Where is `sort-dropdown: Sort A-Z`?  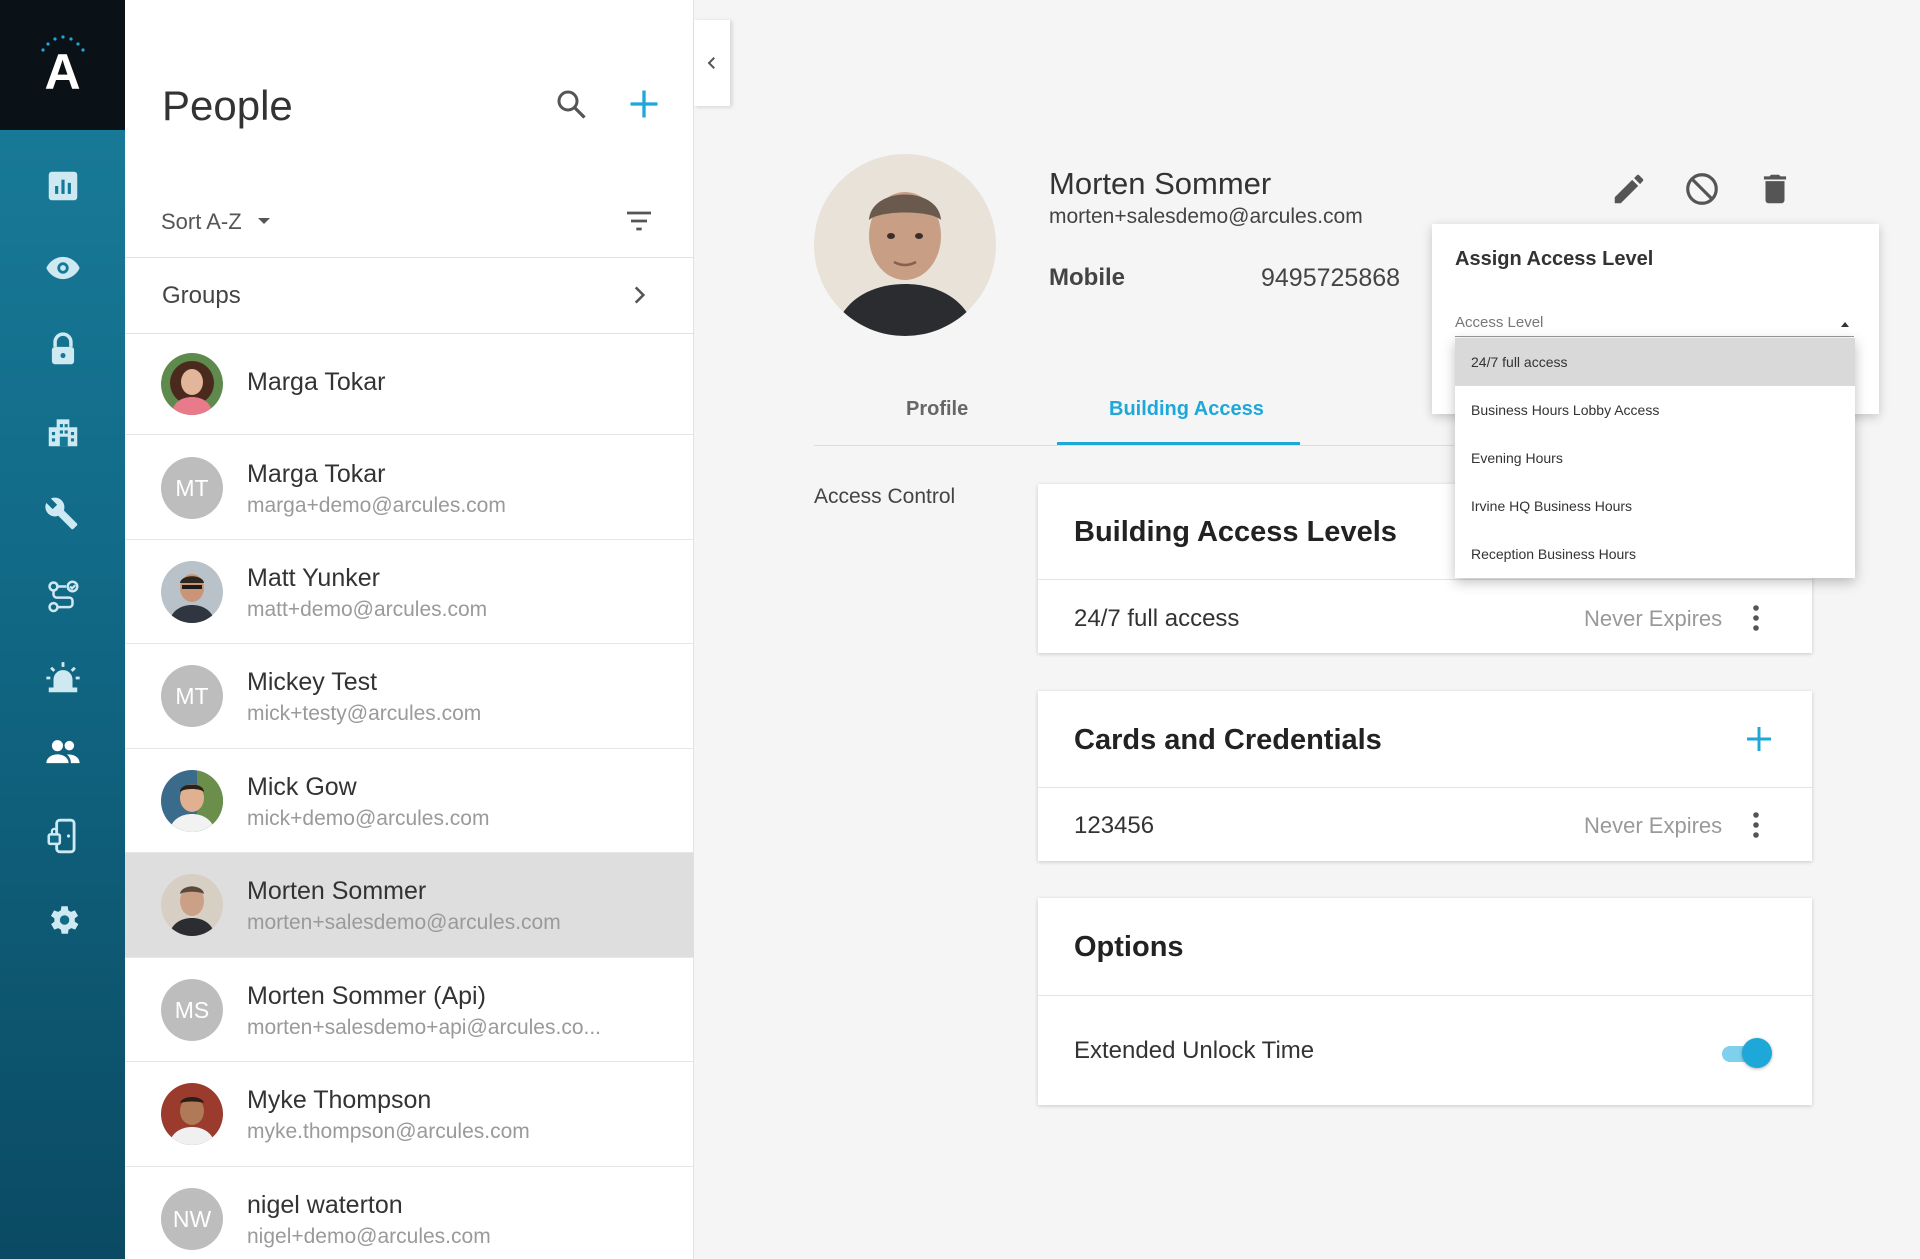
sort-dropdown: Sort A-Z is located at coordinates (201, 222).